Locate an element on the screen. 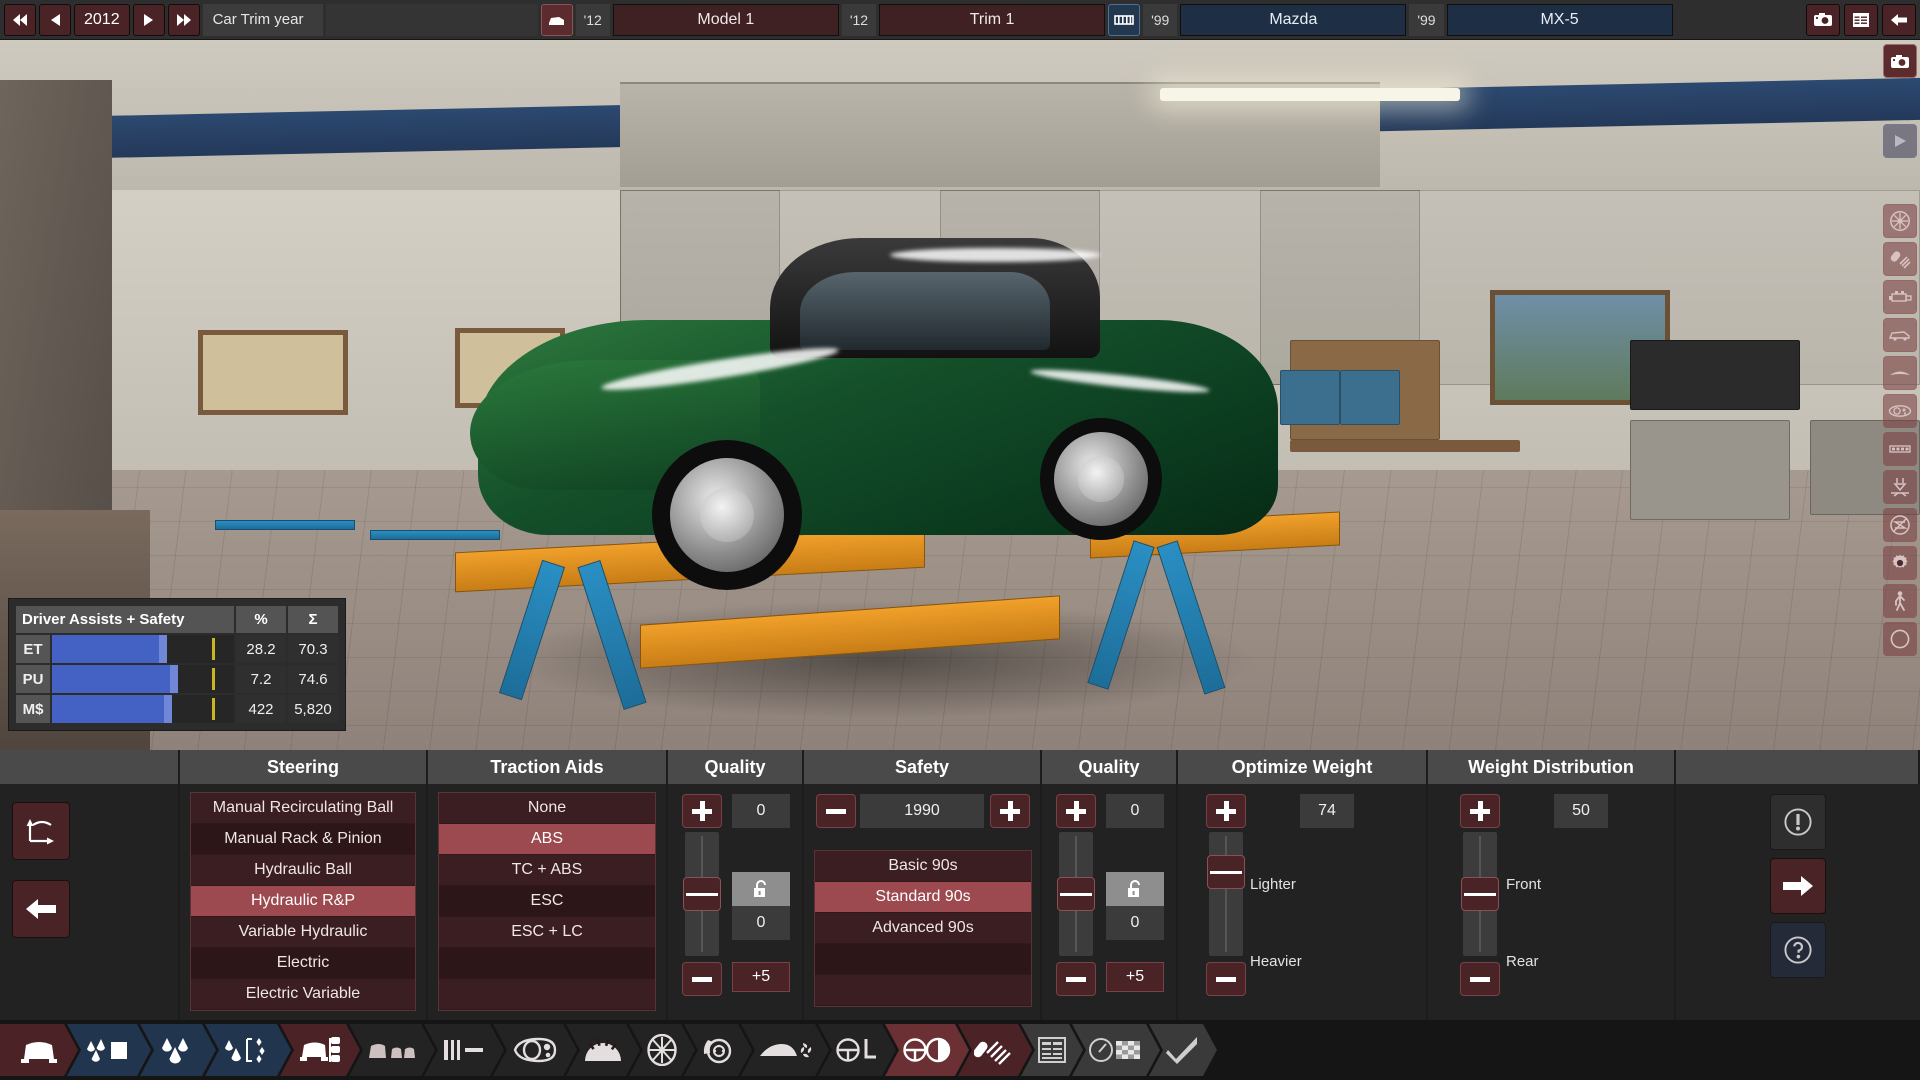  steering-option: Manual Recirculating Ball is located at coordinates (303, 808).